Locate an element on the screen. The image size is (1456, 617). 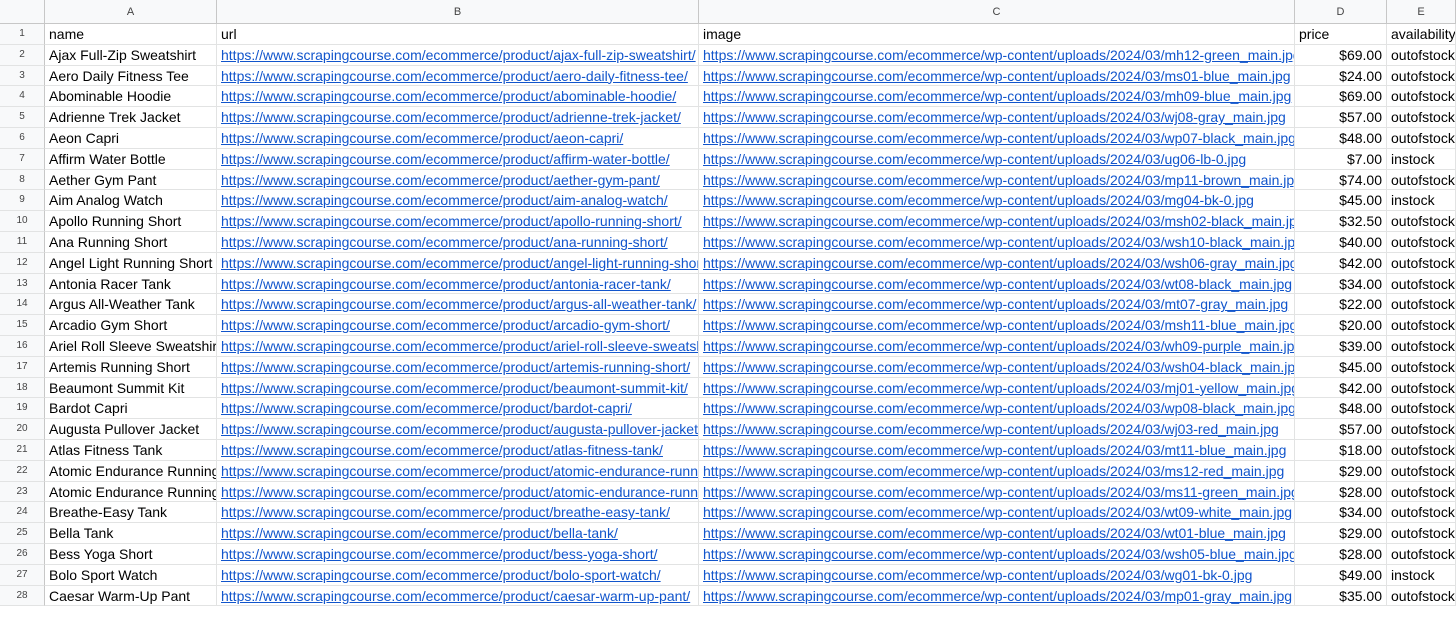
availability-cell: instock is located at coordinates (1421, 159).